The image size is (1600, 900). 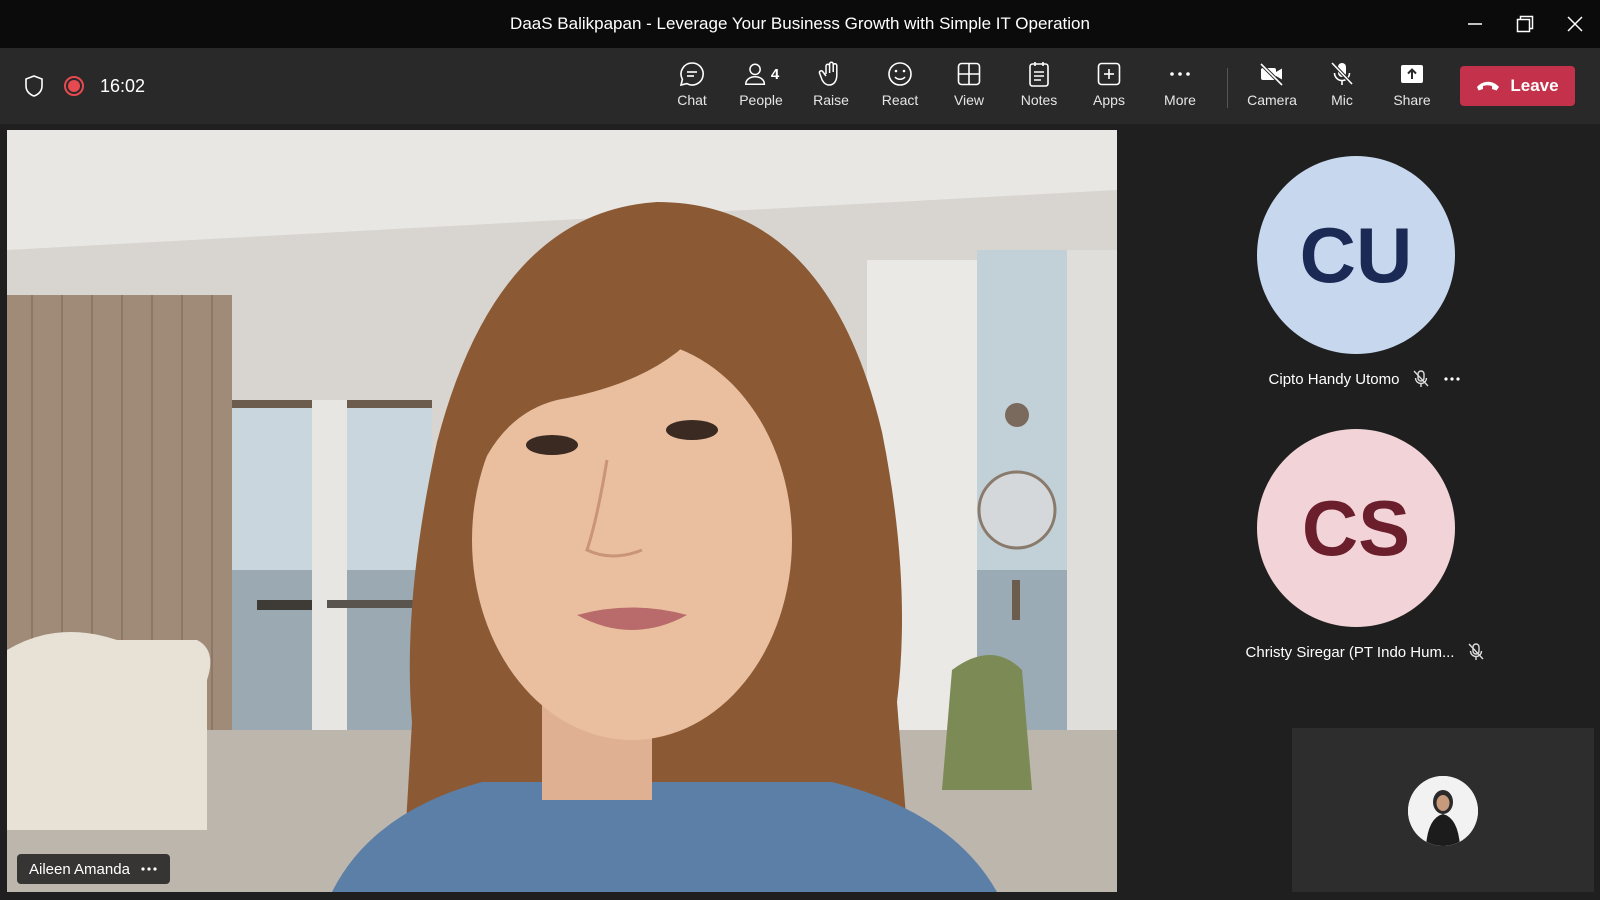 What do you see at coordinates (761, 88) in the screenshot?
I see `people-button: 4 People` at bounding box center [761, 88].